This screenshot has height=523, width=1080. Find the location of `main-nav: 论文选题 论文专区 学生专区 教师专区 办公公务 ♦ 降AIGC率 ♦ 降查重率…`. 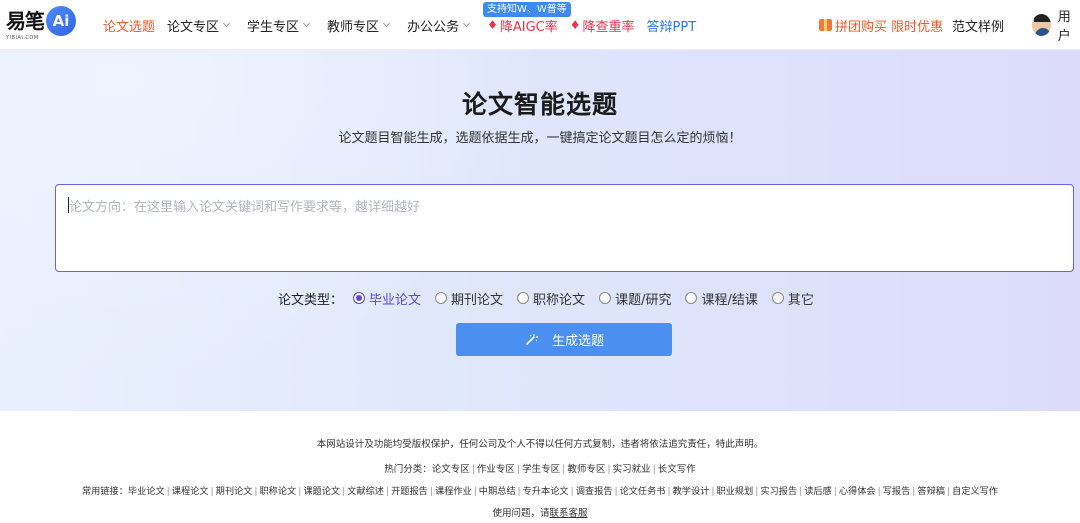

main-nav: 论文选题 论文专区 学生专区 教师专区 办公公务 ♦ 降AIGC率 ♦ 降查重率… is located at coordinates (399, 25).